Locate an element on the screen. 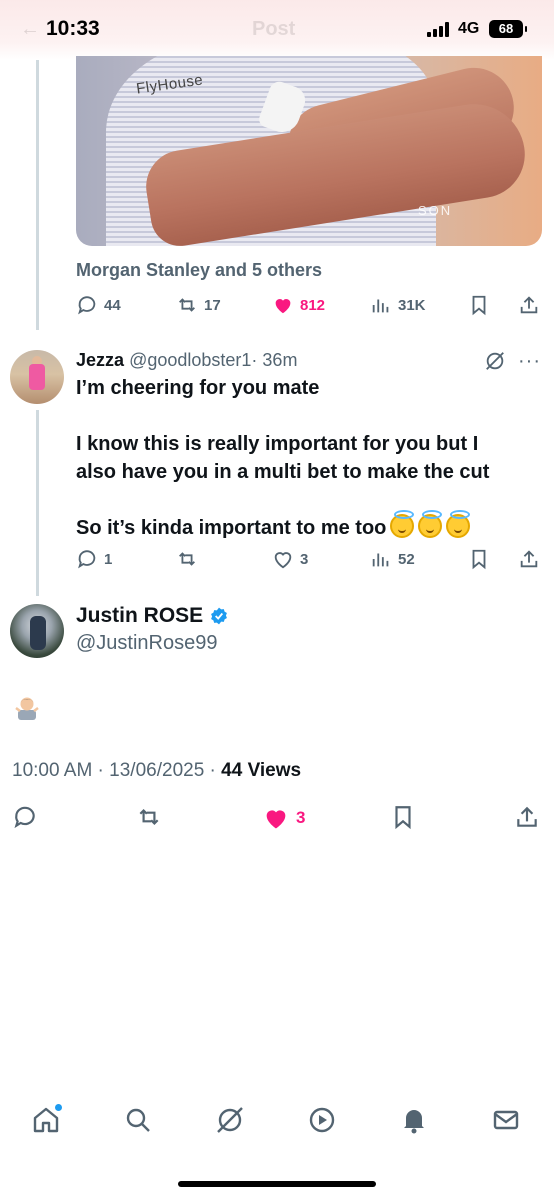 The image size is (554, 1200). post-actions: 44 17 812 31K is located at coordinates (277, 307).